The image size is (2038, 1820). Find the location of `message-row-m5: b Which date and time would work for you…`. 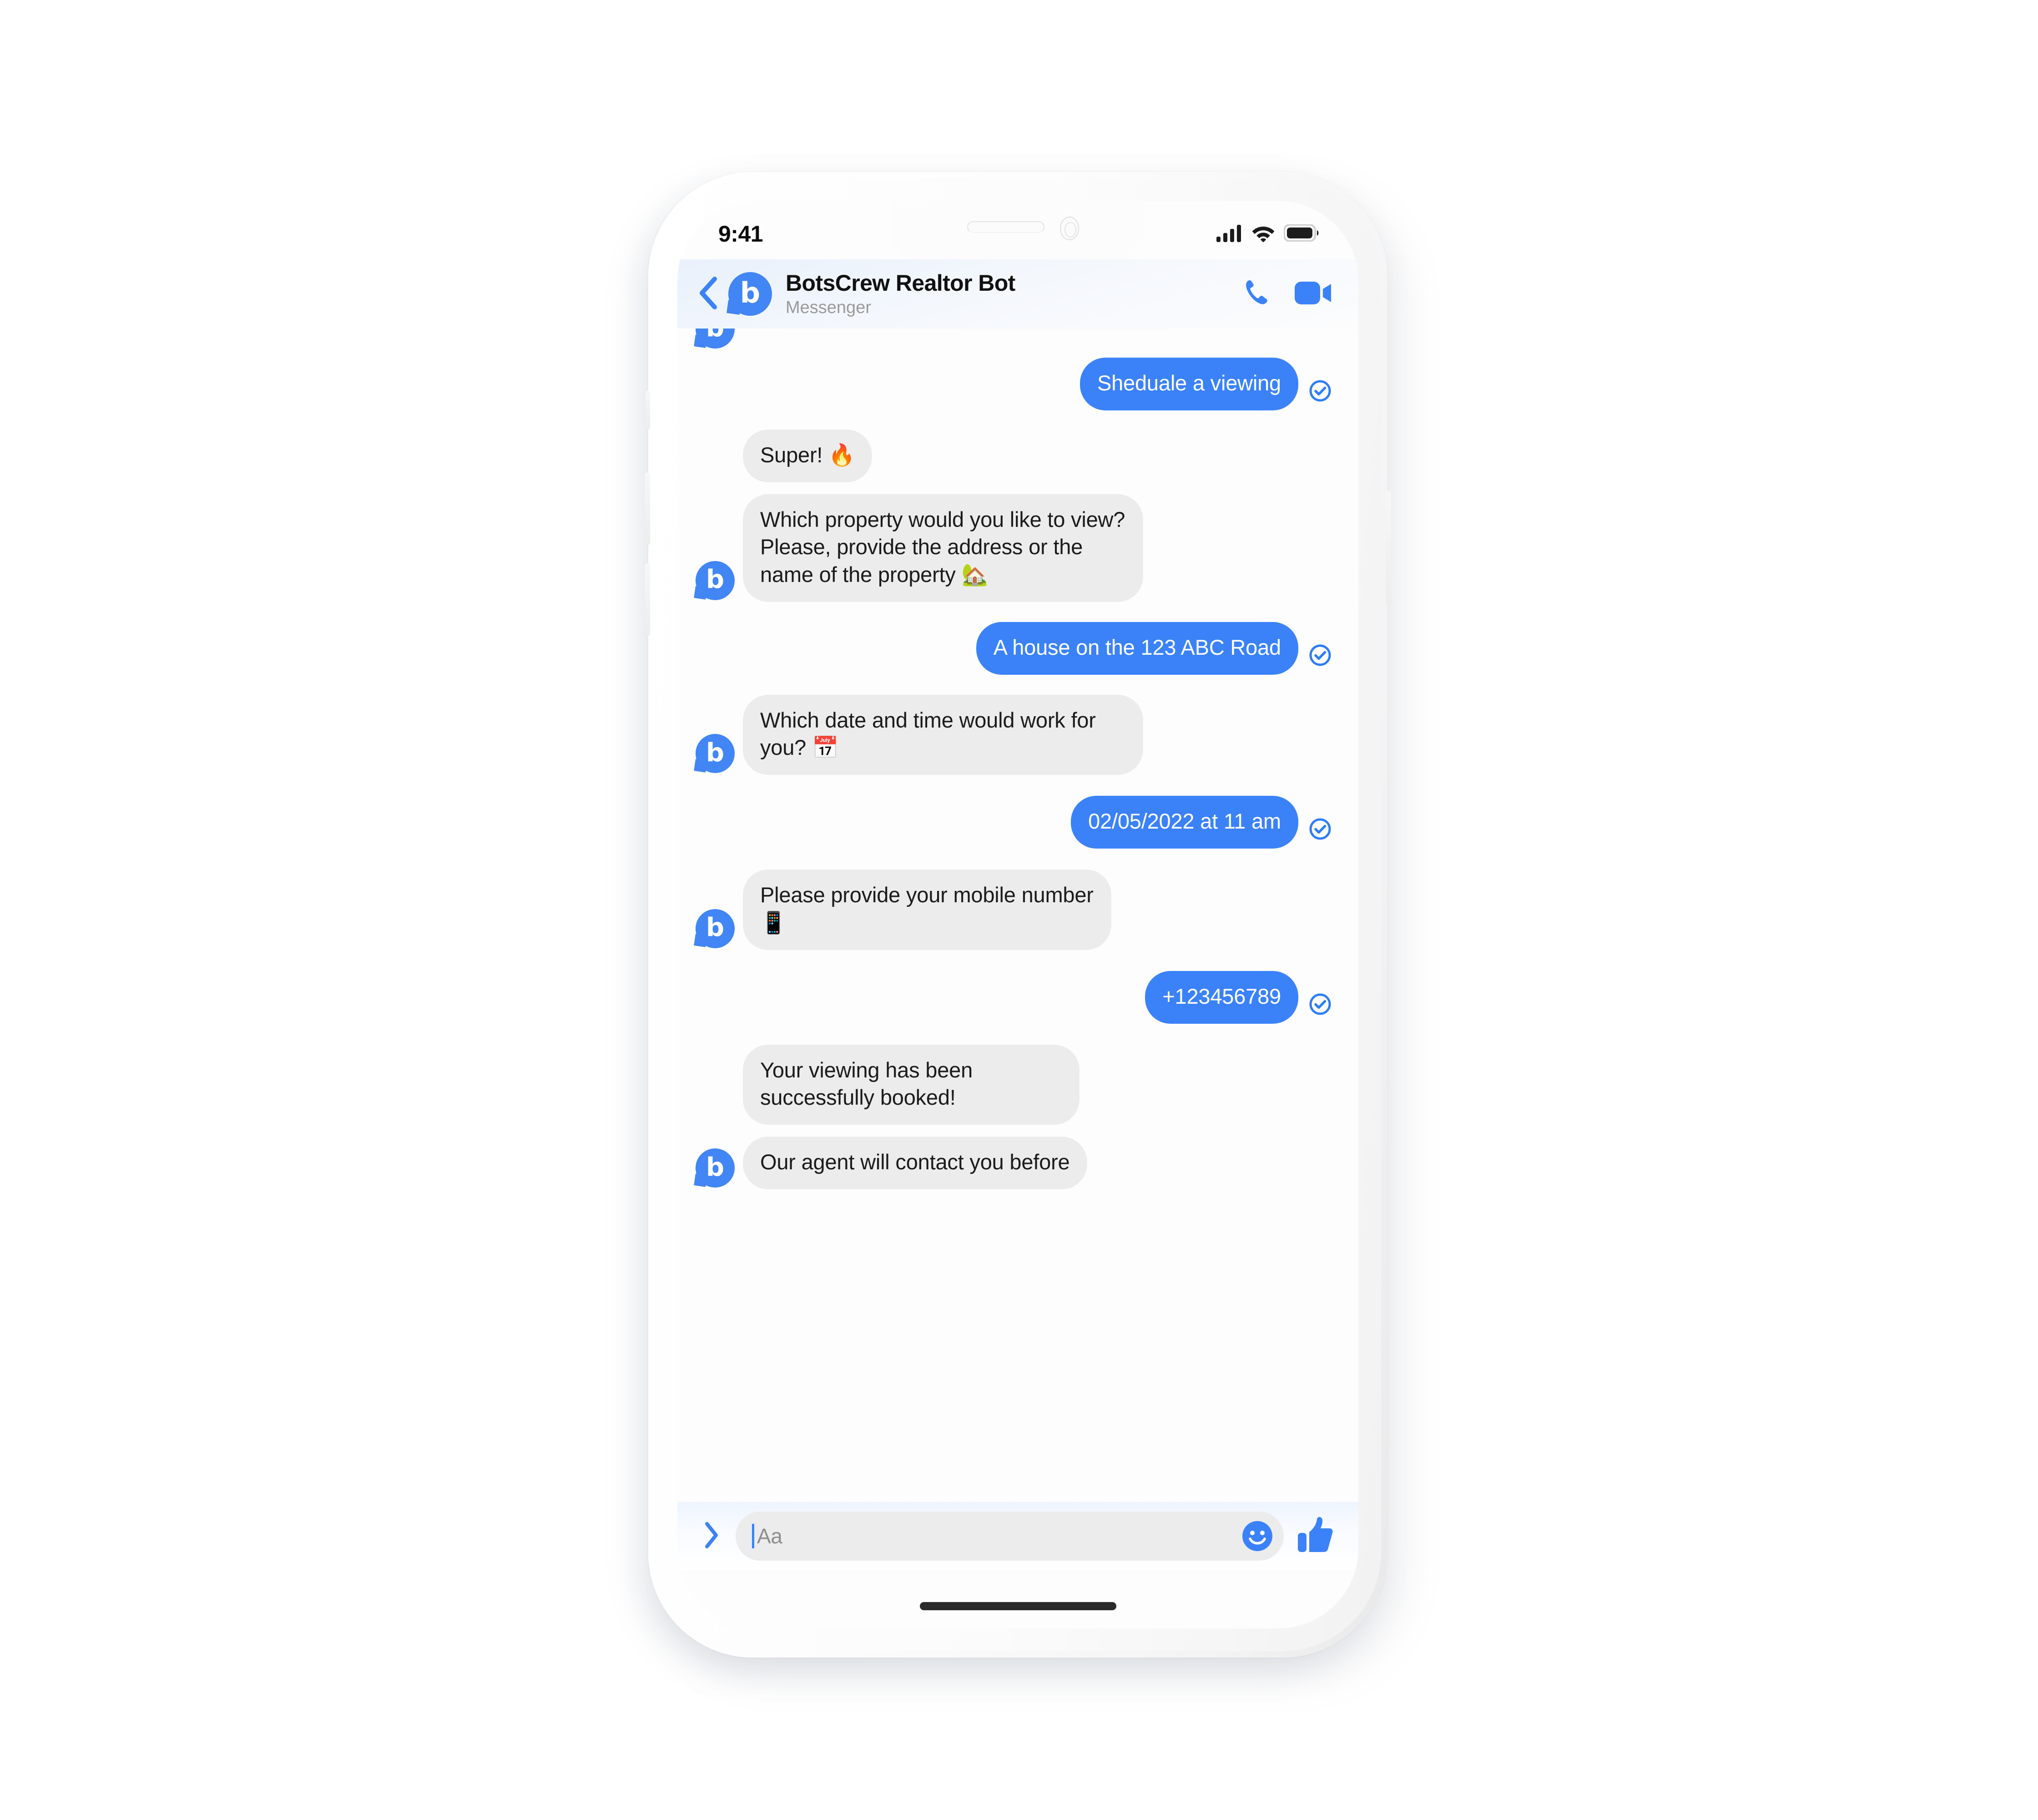

message-row-m5: b Which date and time would work for you… is located at coordinates (1013, 735).